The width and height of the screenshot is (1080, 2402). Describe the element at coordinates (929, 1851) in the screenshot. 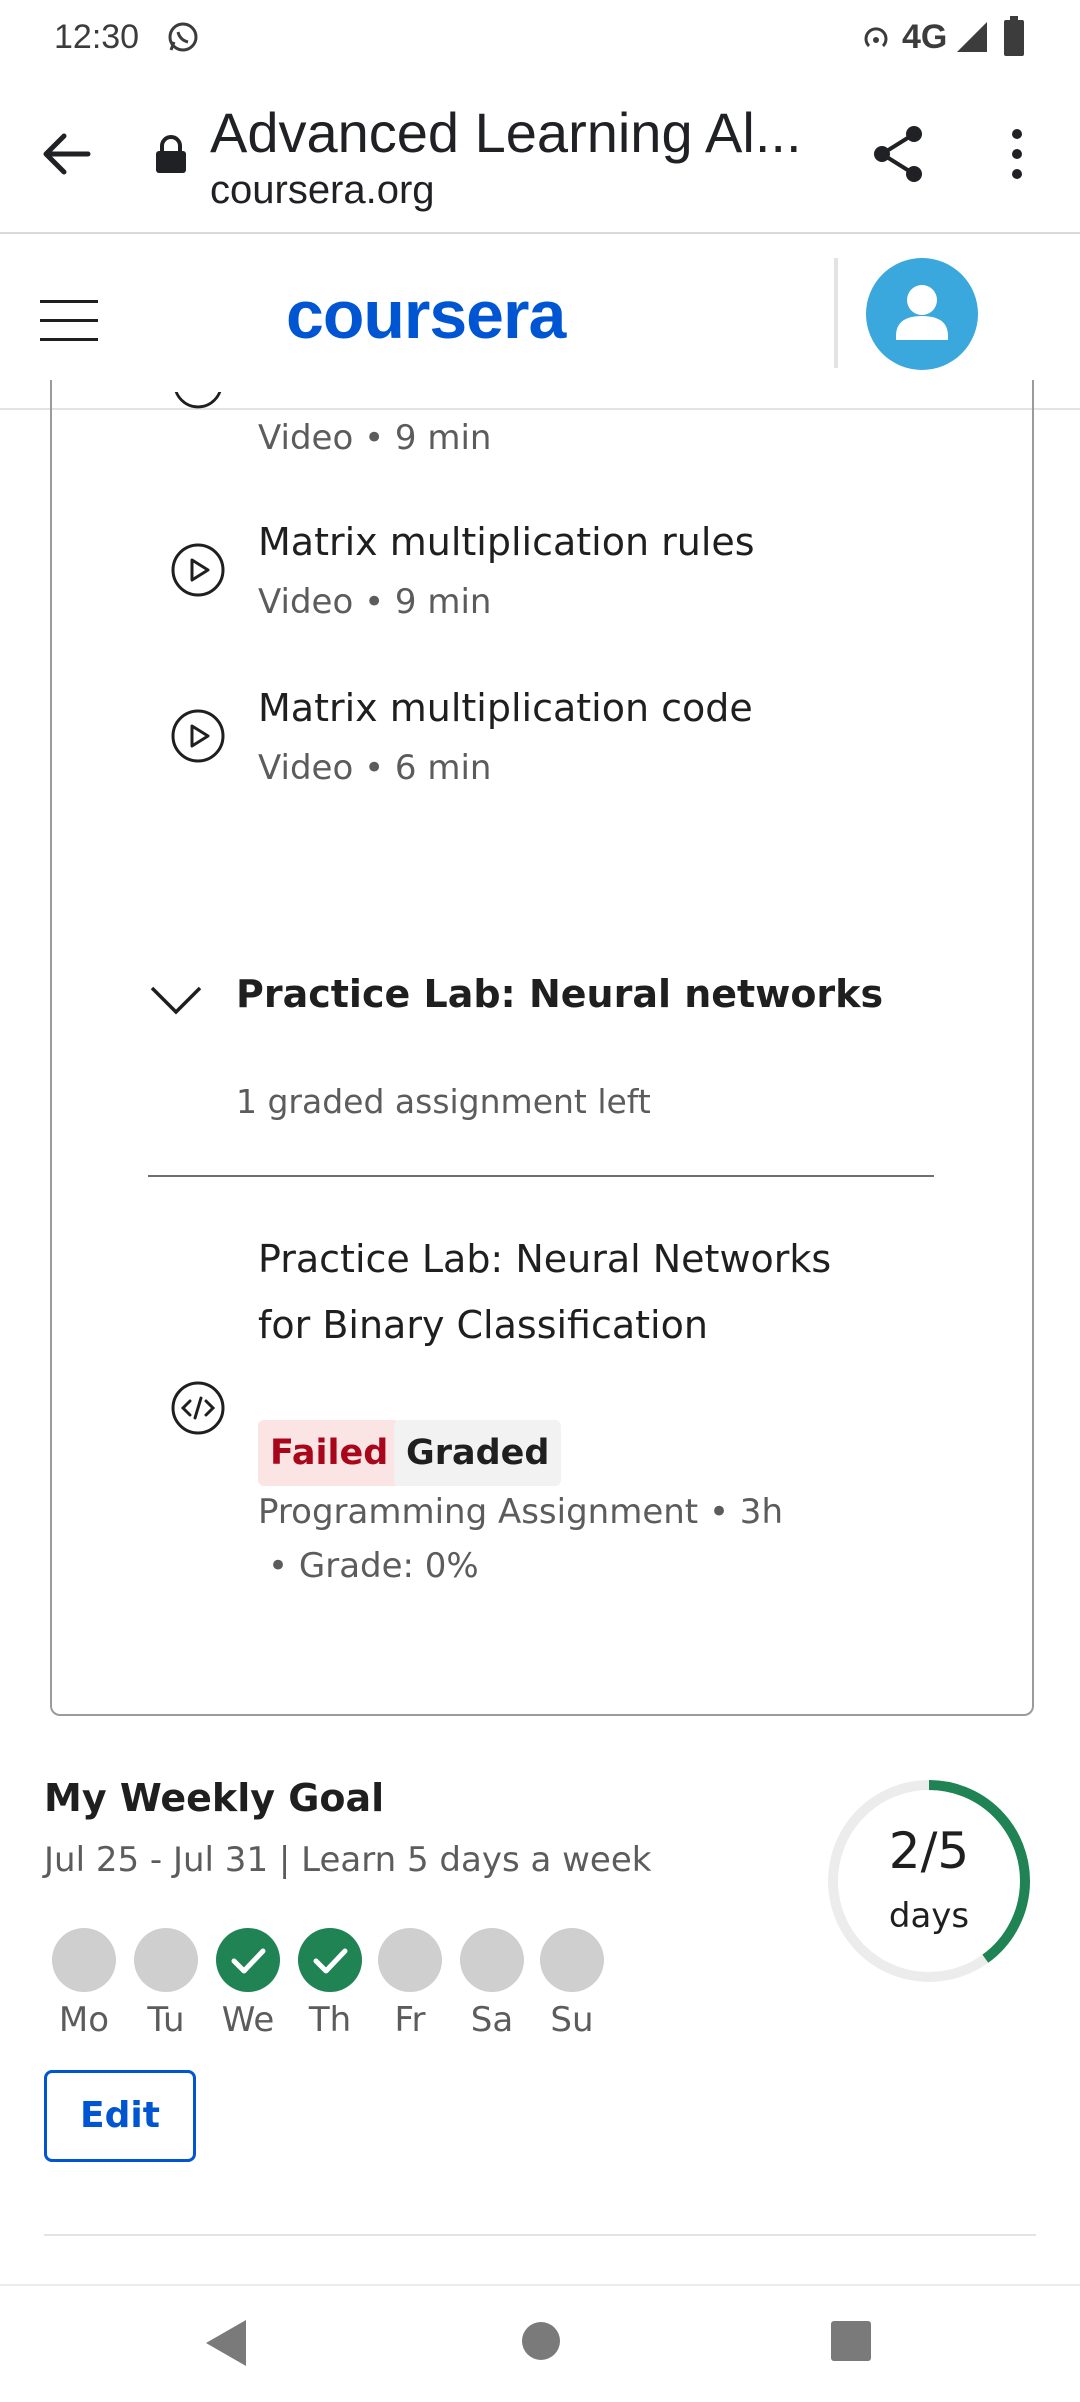

I see `progress-value: 2/5` at that location.